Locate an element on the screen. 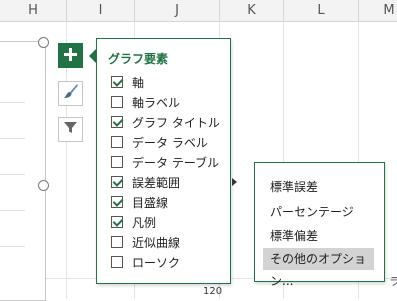  element-gridlines: 目盛線 is located at coordinates (170, 202).